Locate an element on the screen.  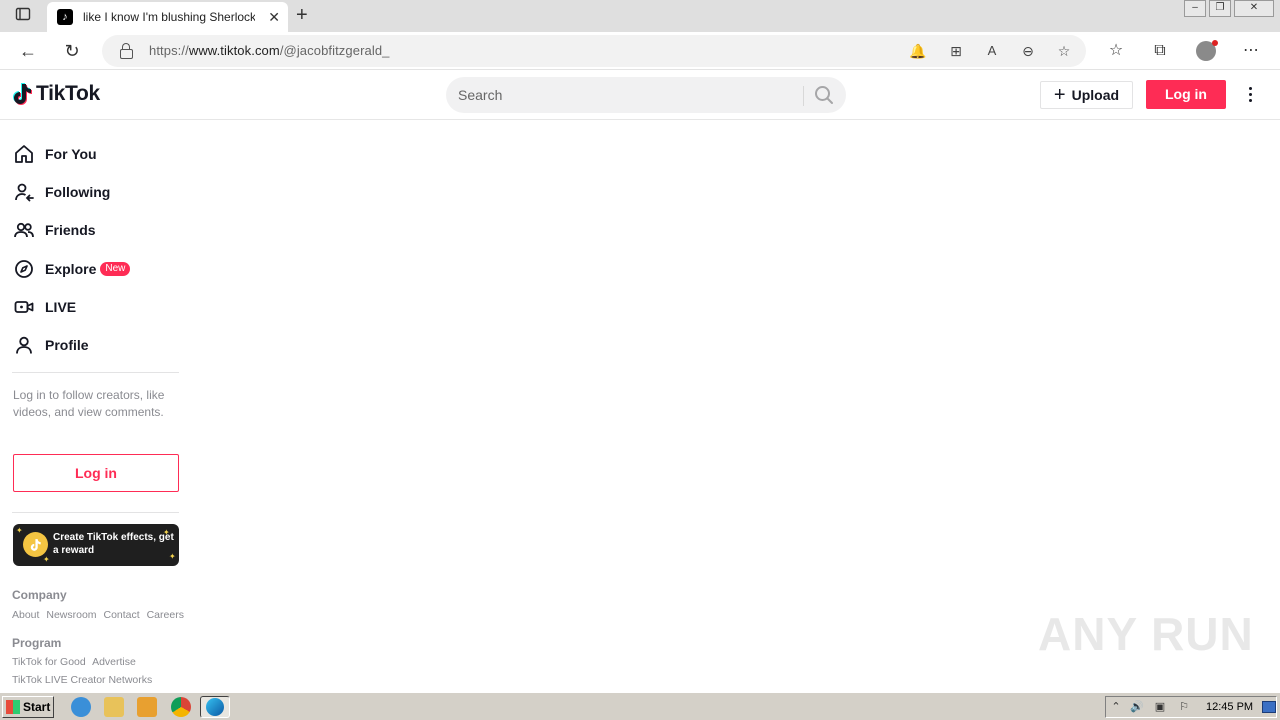
footer-company-heading: Company is located at coordinates (39, 595).